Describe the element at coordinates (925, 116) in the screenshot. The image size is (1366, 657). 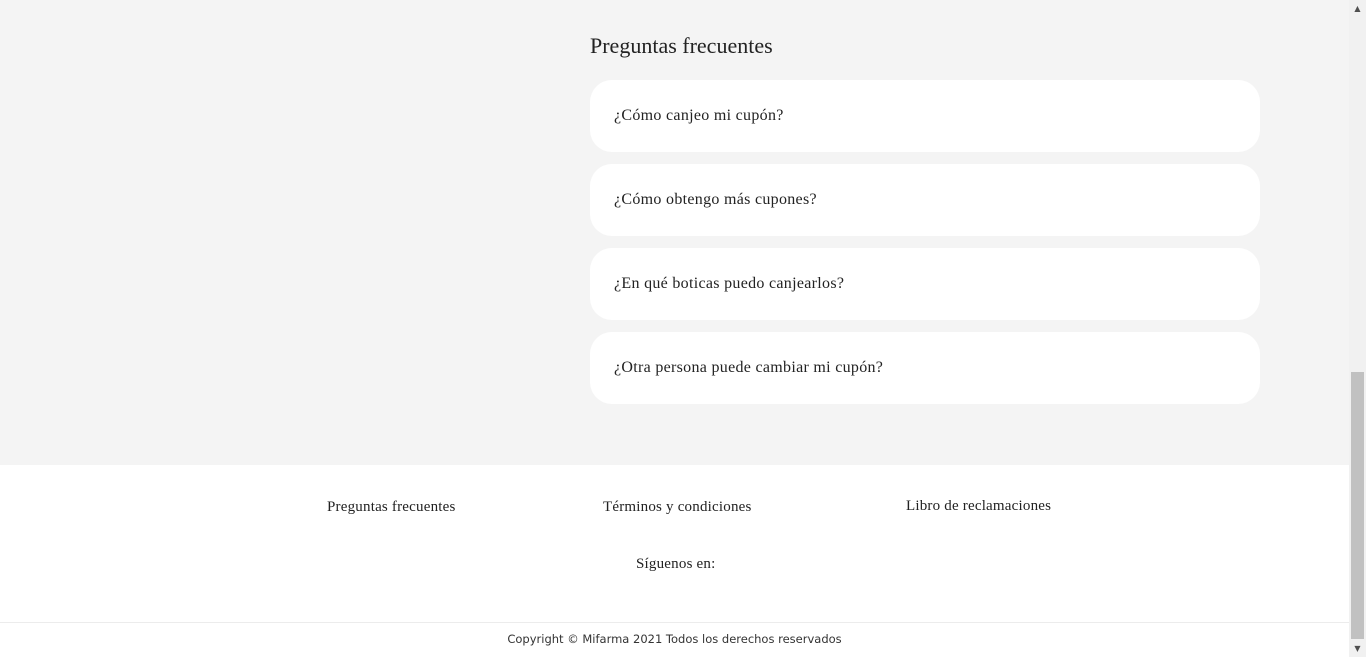
I see `faq-item-redeem-coupon: ¿Cómo canjeo mi cupón?` at that location.